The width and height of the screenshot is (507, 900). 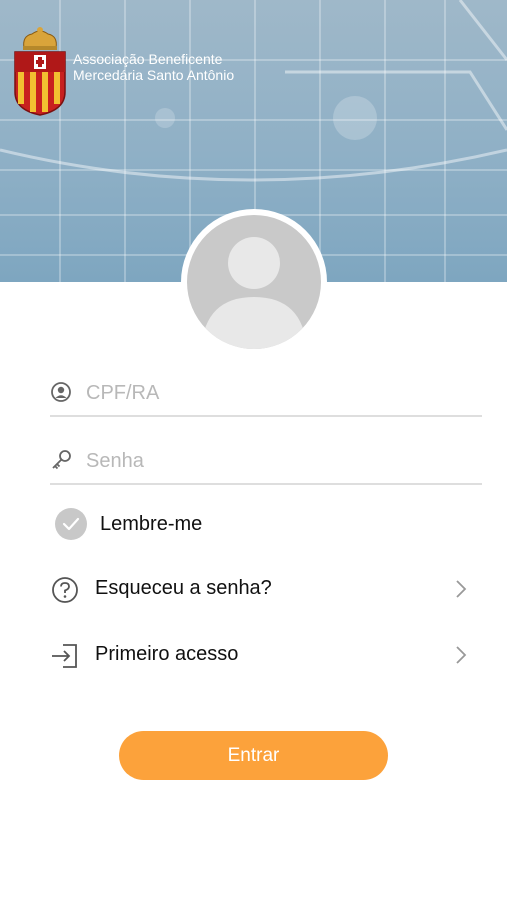 I want to click on avatar-frame, so click(x=254, y=282).